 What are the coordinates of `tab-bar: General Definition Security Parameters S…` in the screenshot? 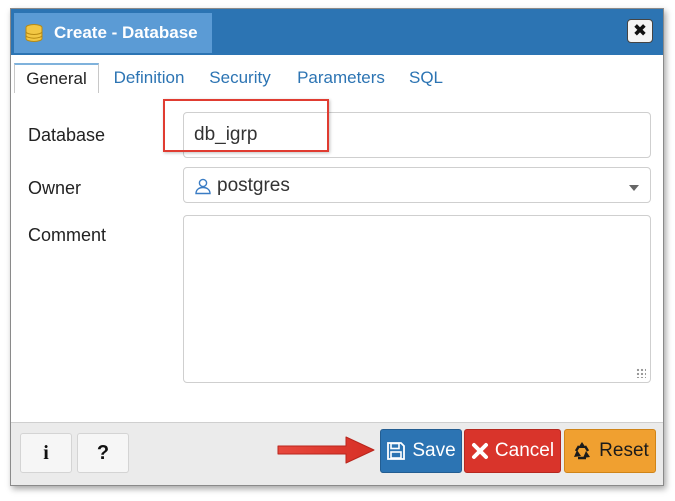 It's located at (337, 74).